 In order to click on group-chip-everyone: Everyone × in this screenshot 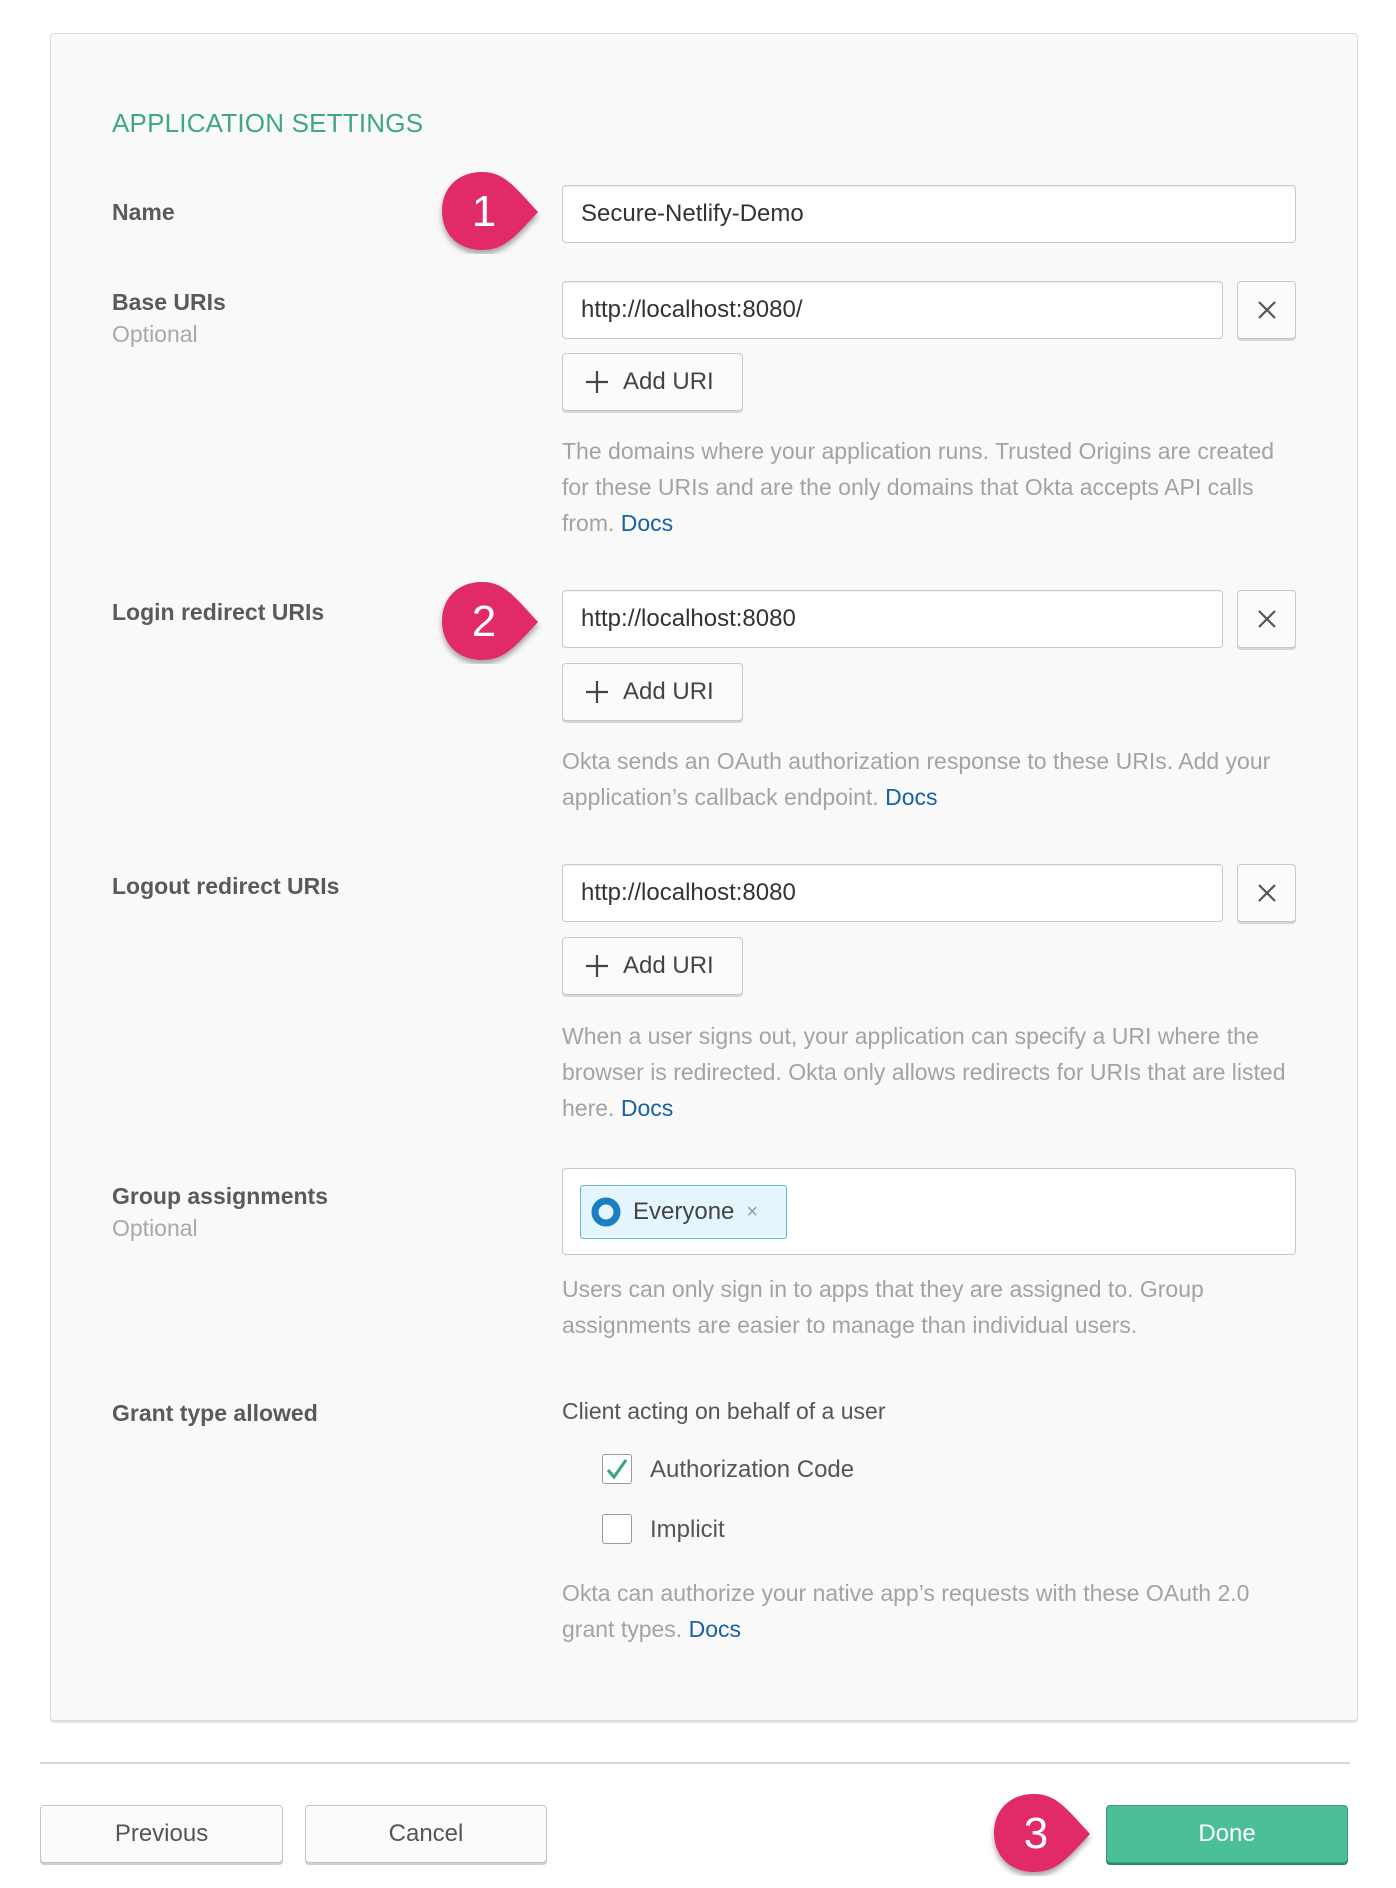, I will do `click(683, 1212)`.